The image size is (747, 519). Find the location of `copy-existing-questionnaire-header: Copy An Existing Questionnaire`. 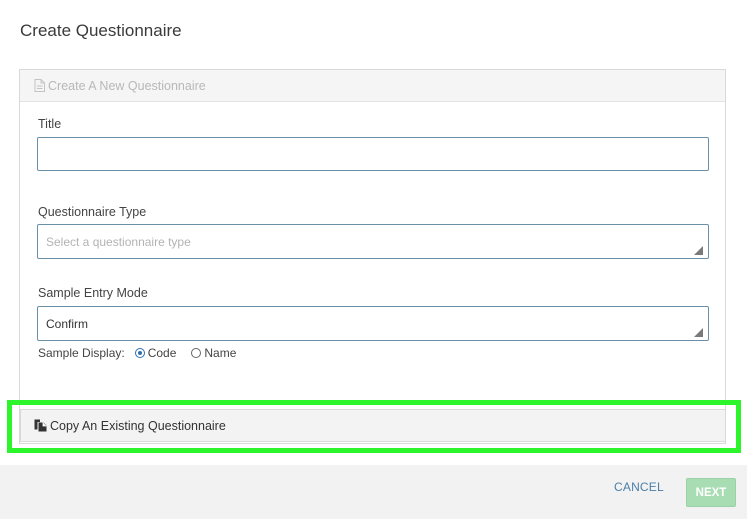

copy-existing-questionnaire-header: Copy An Existing Questionnaire is located at coordinates (373, 425).